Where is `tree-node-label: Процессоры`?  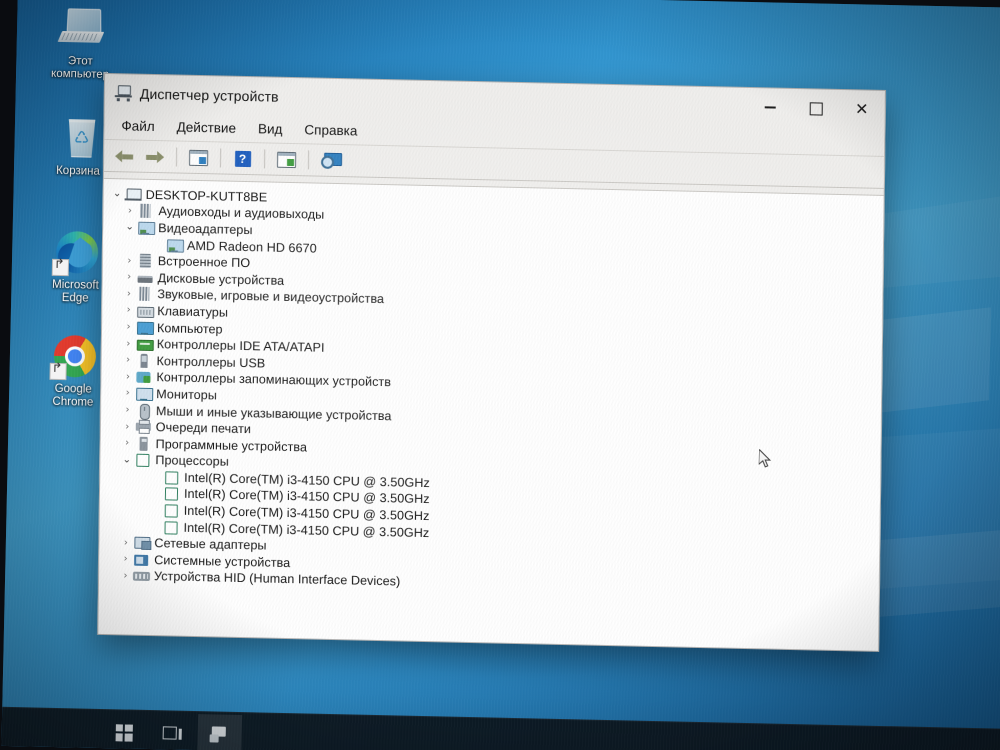 tree-node-label: Процессоры is located at coordinates (192, 461).